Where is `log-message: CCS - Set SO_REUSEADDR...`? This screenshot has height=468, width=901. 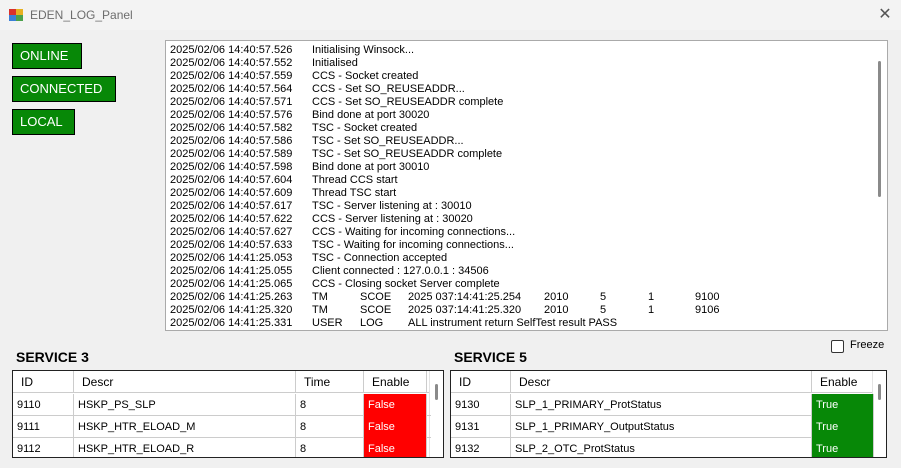 log-message: CCS - Set SO_REUSEADDR... is located at coordinates (388, 89).